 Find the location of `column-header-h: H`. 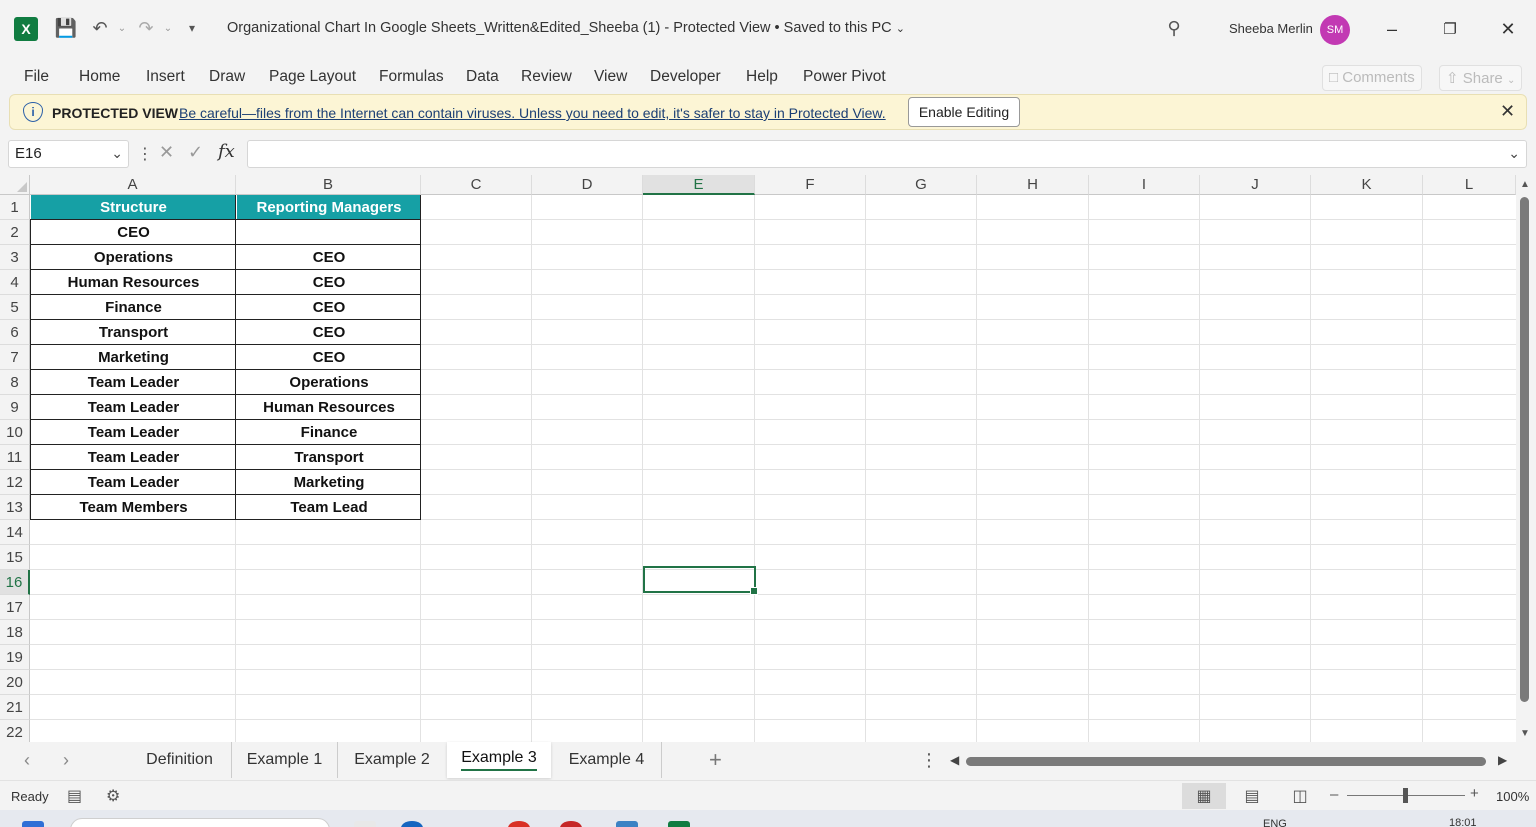

column-header-h: H is located at coordinates (1033, 185).